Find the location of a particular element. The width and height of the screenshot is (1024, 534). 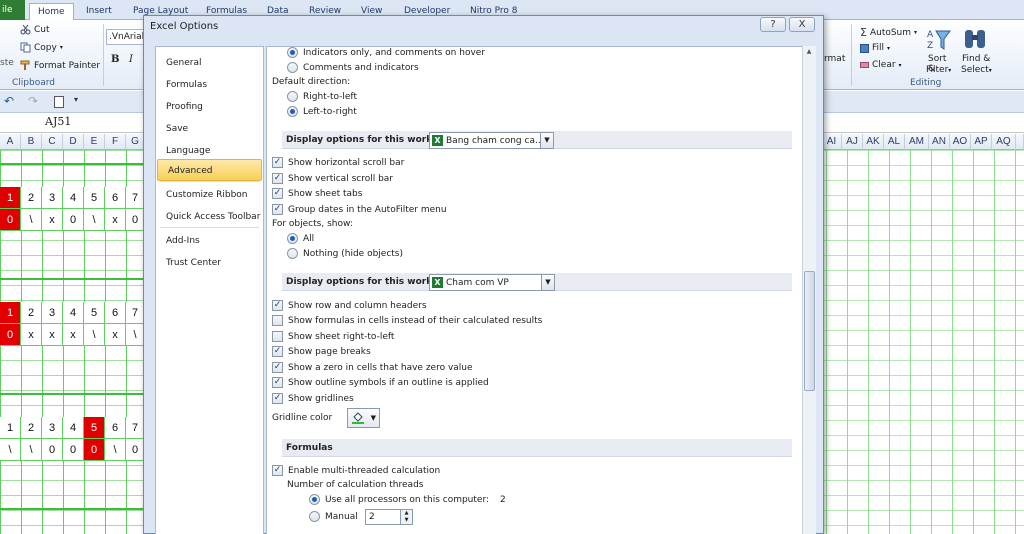

radio-right-to-left: Right-to-left is located at coordinates (322, 96).